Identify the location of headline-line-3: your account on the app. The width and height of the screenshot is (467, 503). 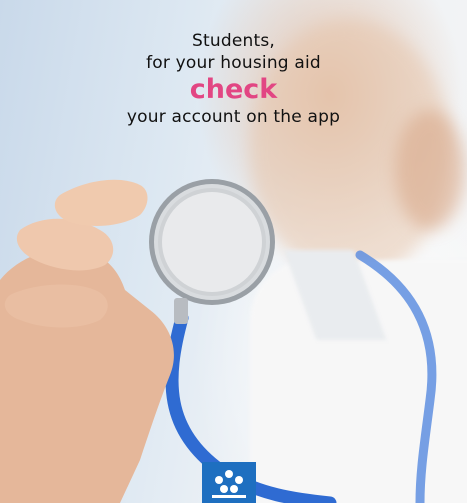
(233, 117).